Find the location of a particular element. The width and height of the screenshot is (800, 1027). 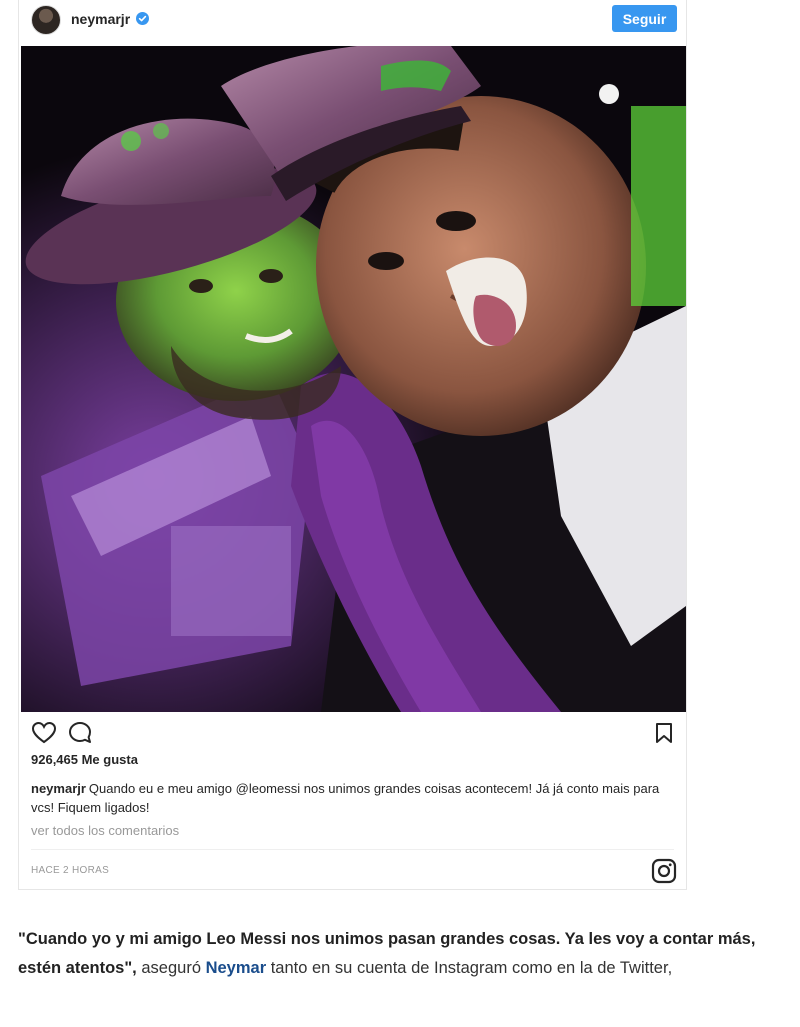

article-text-before-name: aseguró is located at coordinates (171, 968).